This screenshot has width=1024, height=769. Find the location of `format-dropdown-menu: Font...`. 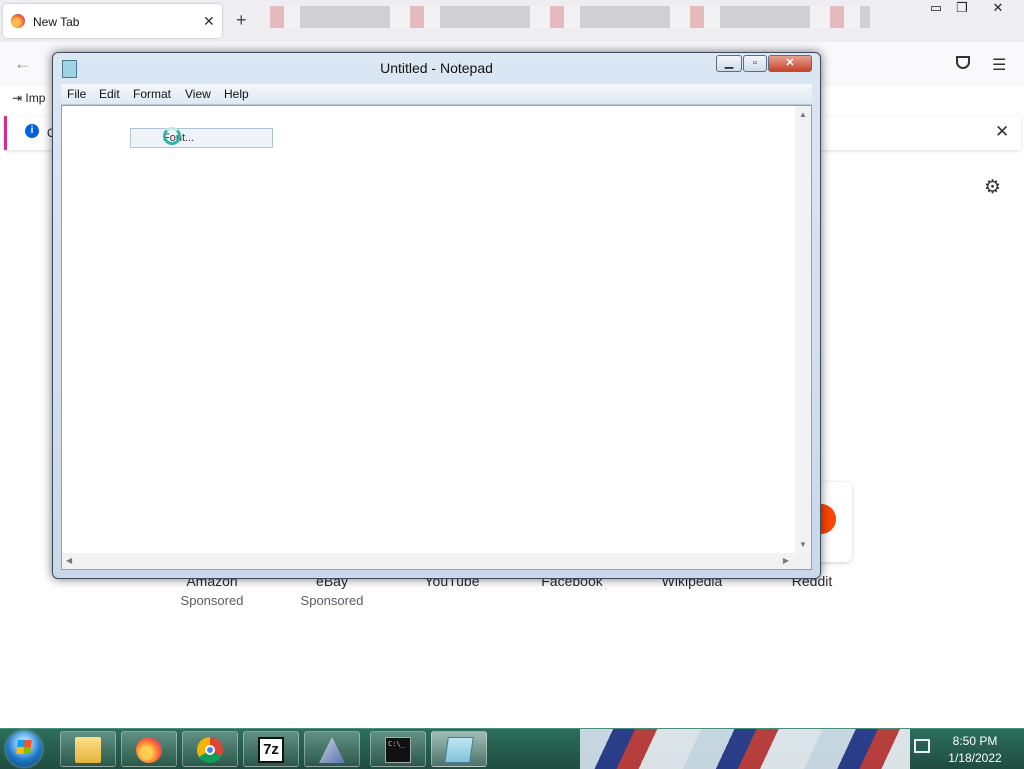

format-dropdown-menu: Font... is located at coordinates (201, 138).